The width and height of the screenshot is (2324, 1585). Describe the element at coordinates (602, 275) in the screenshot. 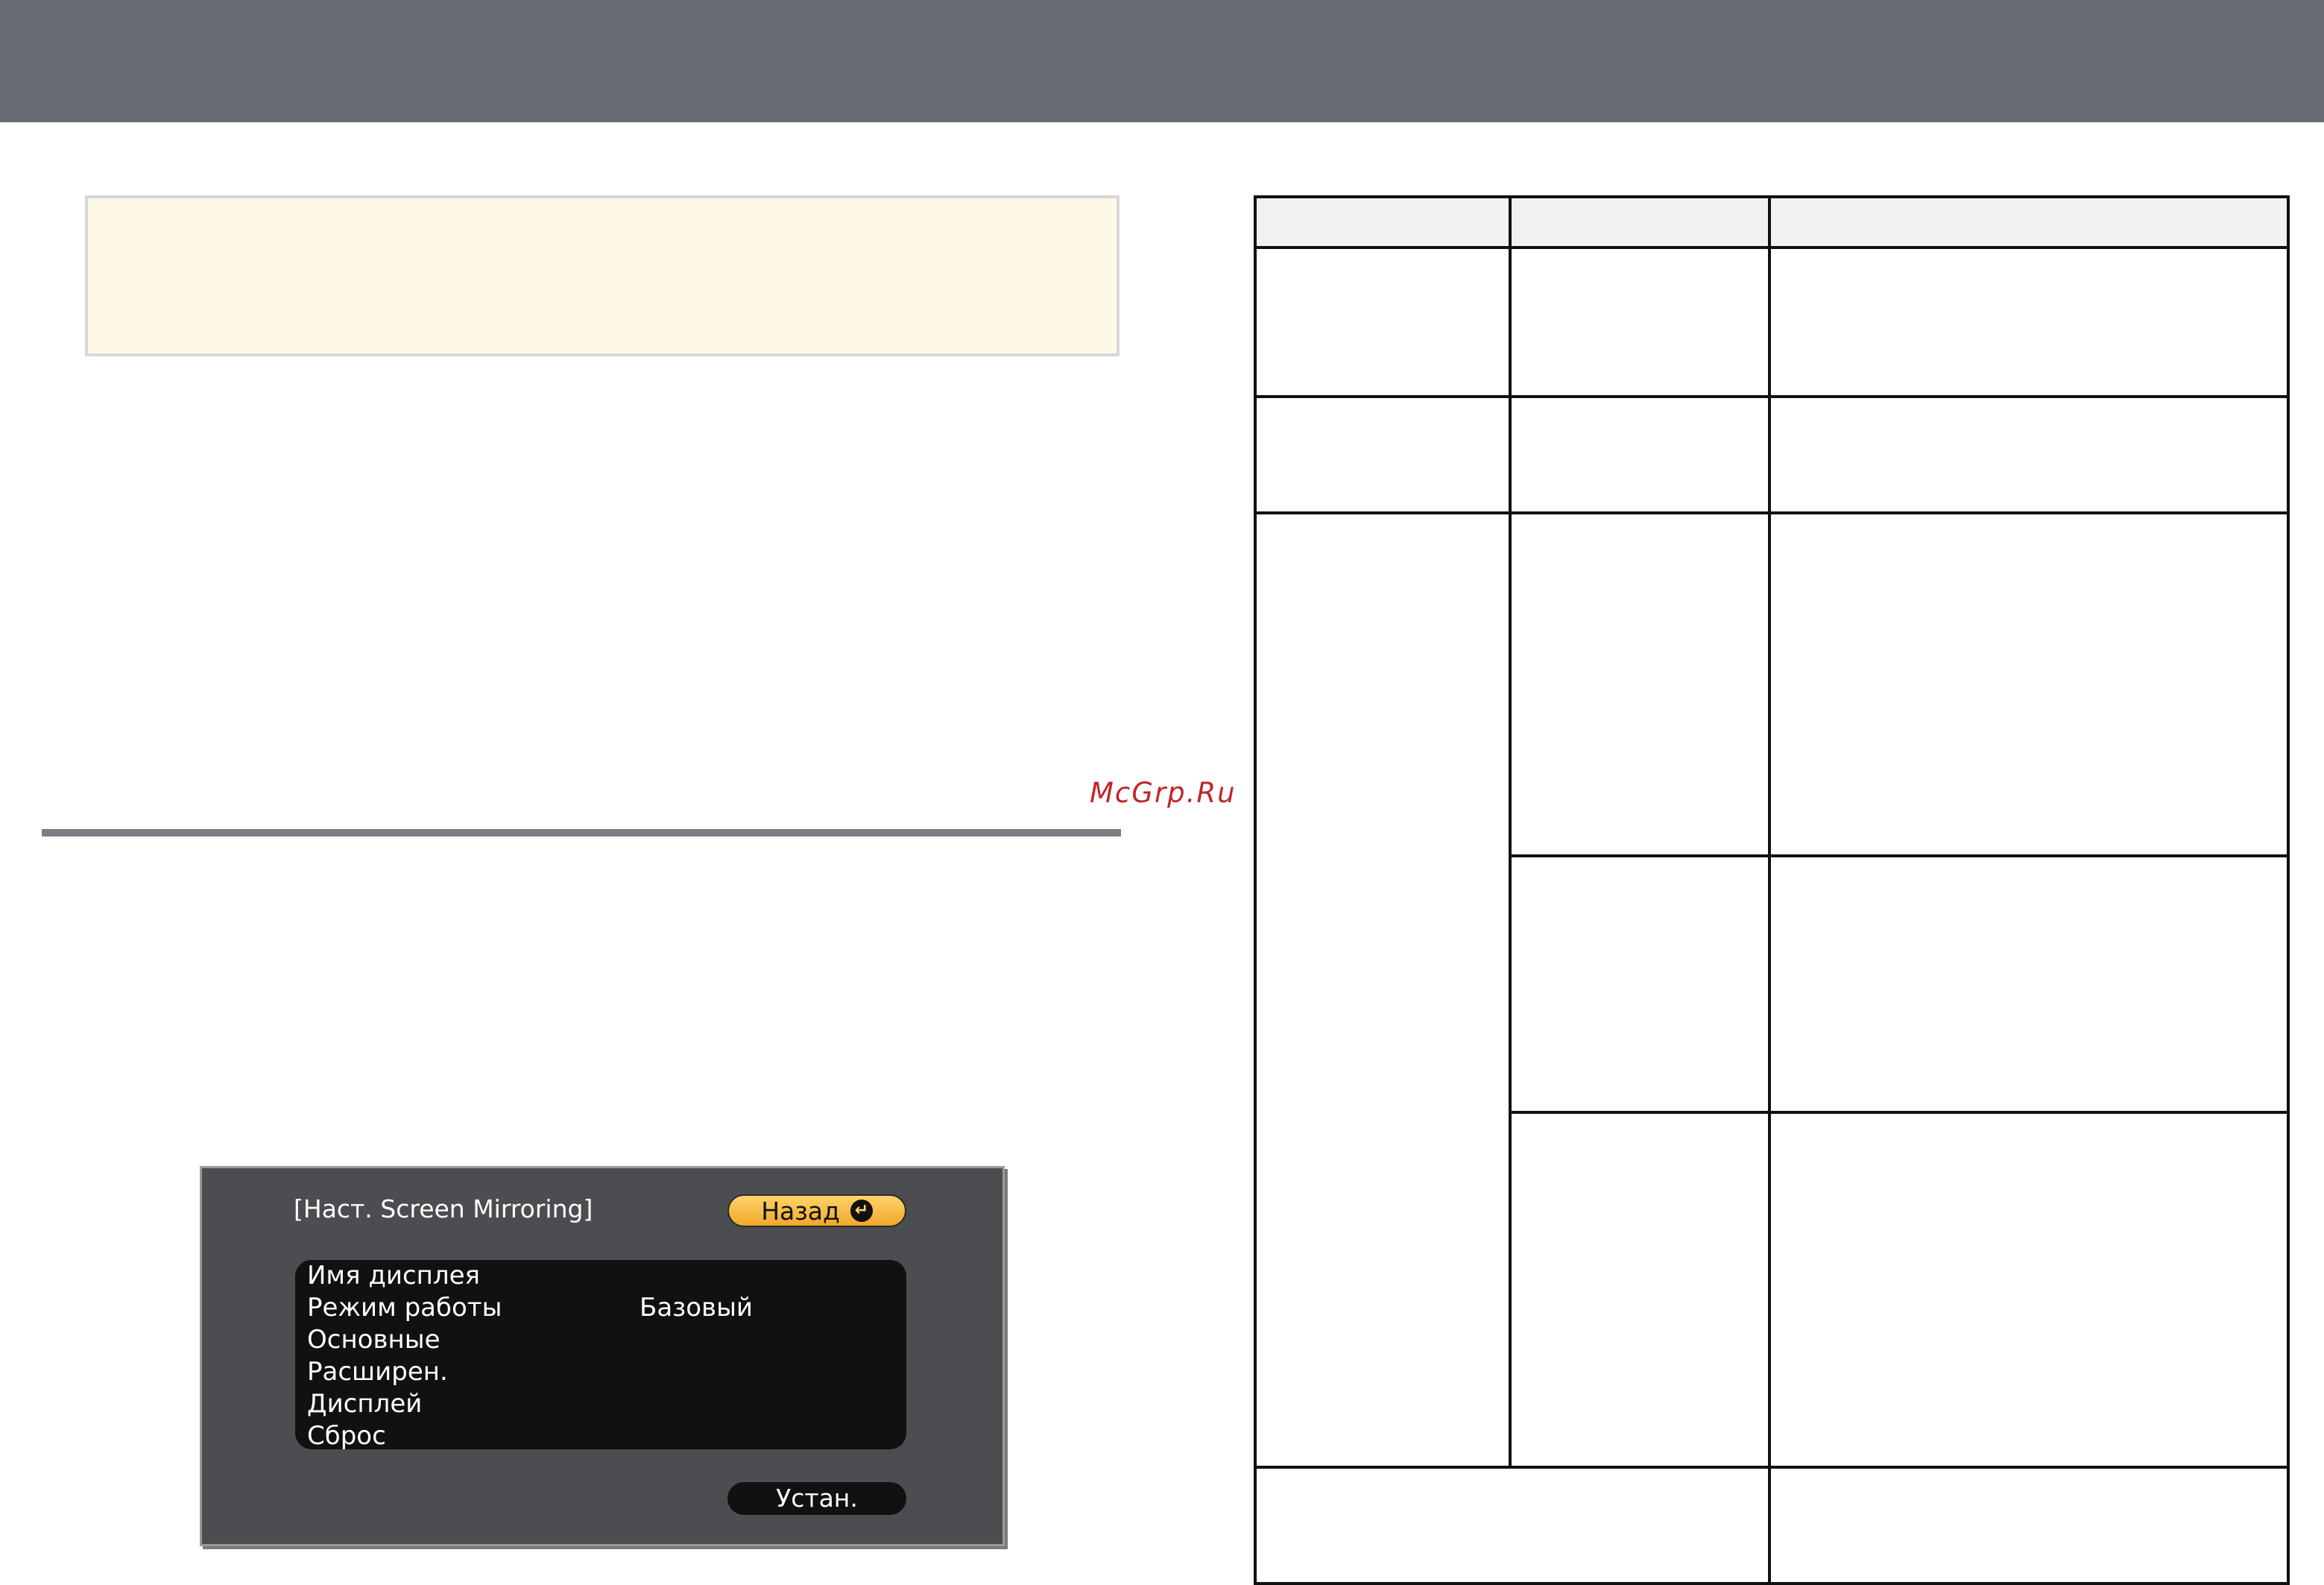

I see `note-box` at that location.